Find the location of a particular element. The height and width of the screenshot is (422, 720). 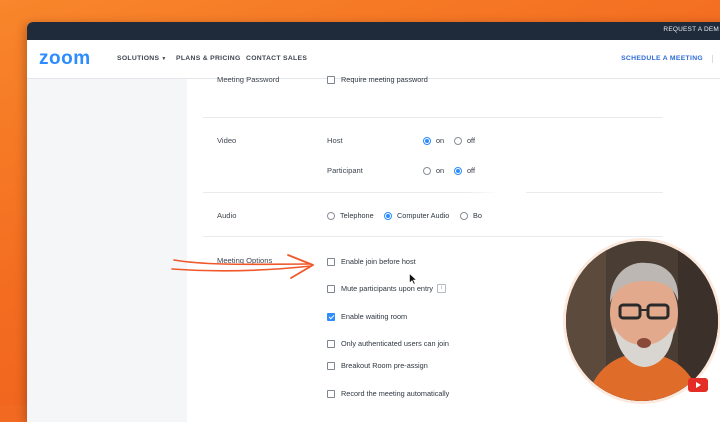

annotation-arrow-icon is located at coordinates (242, 266).